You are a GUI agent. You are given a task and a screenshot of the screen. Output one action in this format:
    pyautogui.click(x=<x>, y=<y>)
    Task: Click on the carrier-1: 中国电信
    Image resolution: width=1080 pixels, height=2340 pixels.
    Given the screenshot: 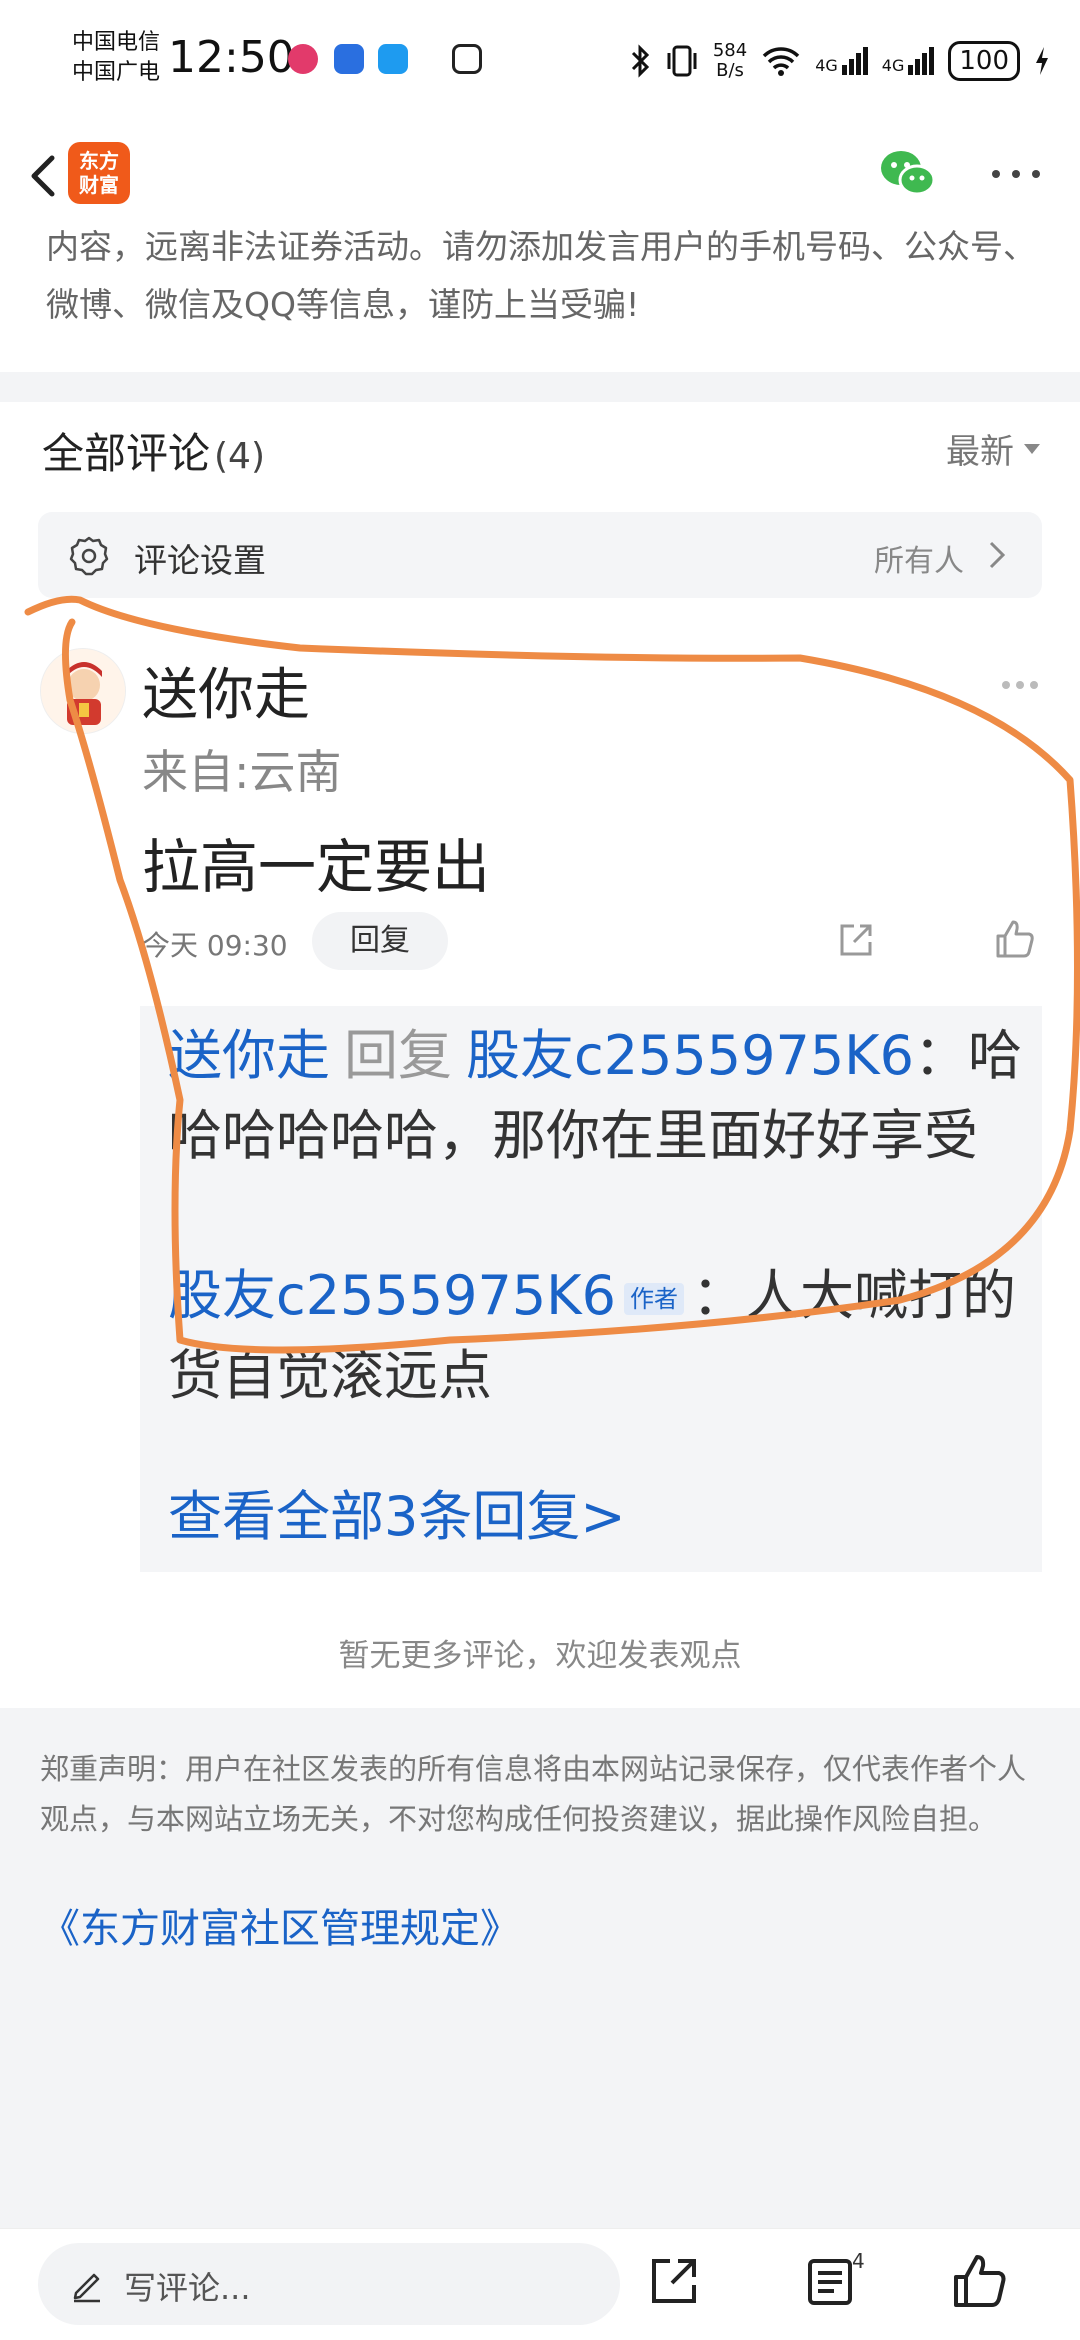 What is the action you would take?
    pyautogui.click(x=116, y=42)
    